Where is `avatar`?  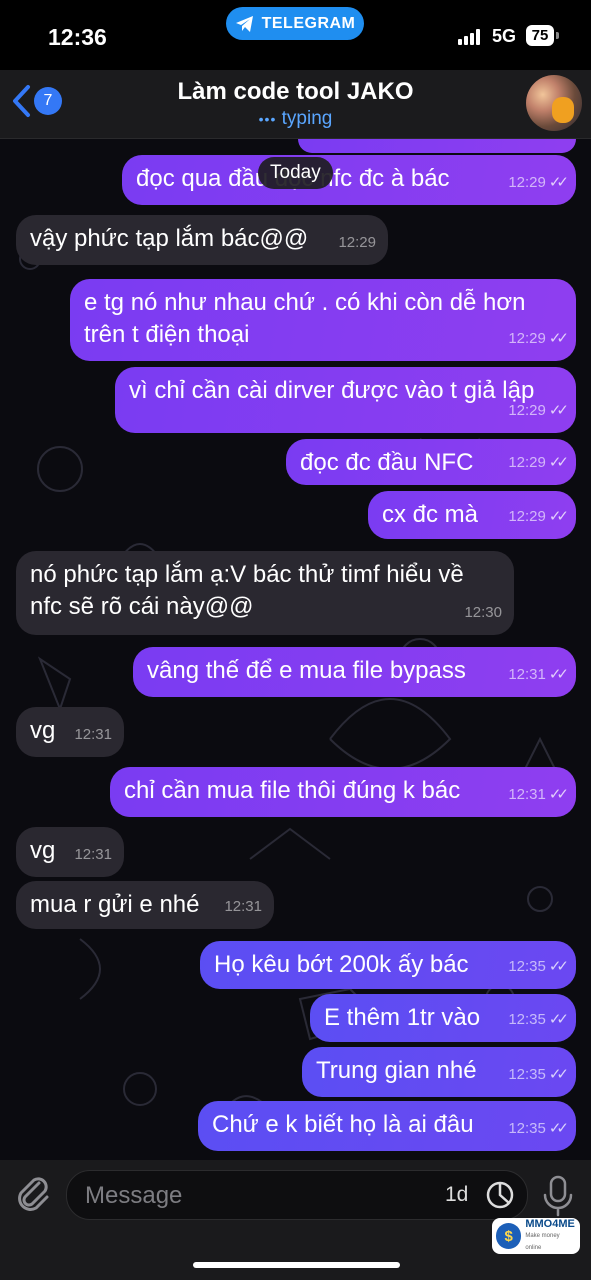
avatar is located at coordinates (554, 103).